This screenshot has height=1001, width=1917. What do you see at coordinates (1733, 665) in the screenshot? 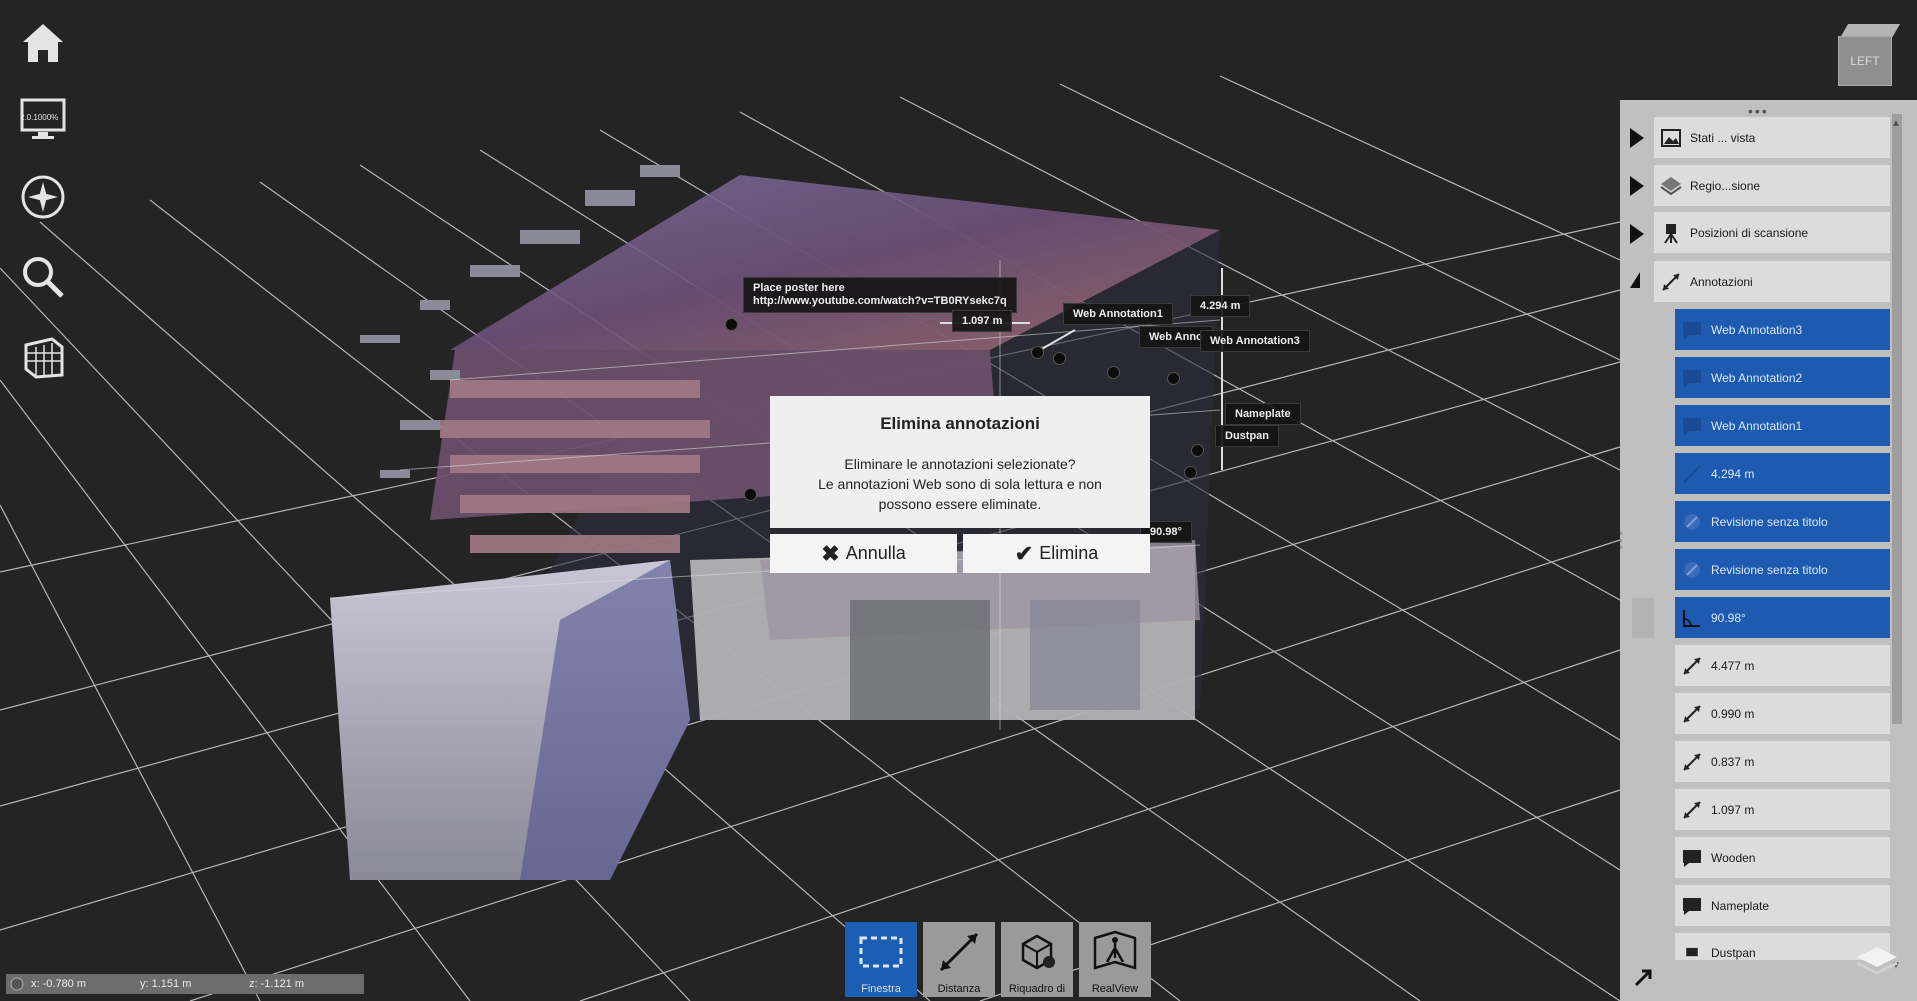
I see `tree-item-label: 4.477 m` at bounding box center [1733, 665].